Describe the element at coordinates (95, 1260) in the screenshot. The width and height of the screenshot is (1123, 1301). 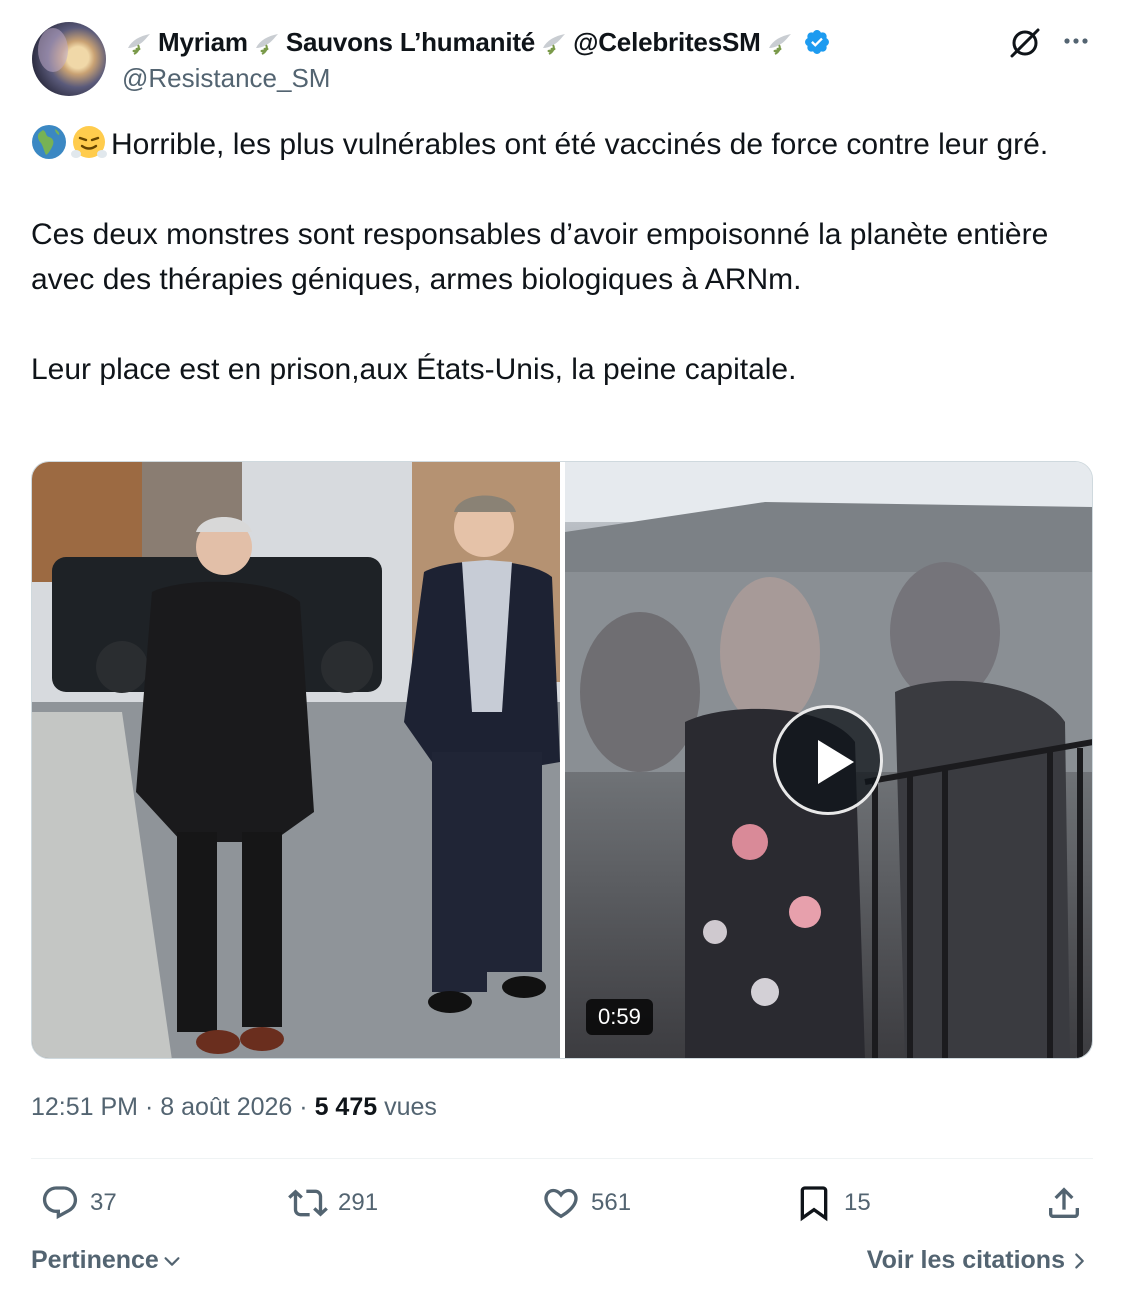
I see `sort-label: Pertinence` at that location.